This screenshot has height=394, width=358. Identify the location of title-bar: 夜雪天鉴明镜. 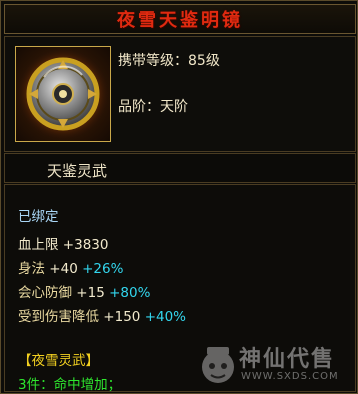
(180, 19).